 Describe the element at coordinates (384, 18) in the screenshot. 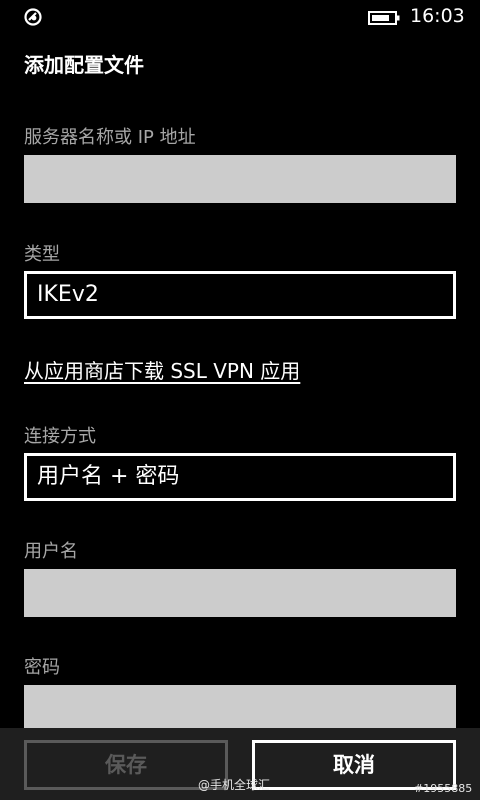

I see `battery-icon` at that location.